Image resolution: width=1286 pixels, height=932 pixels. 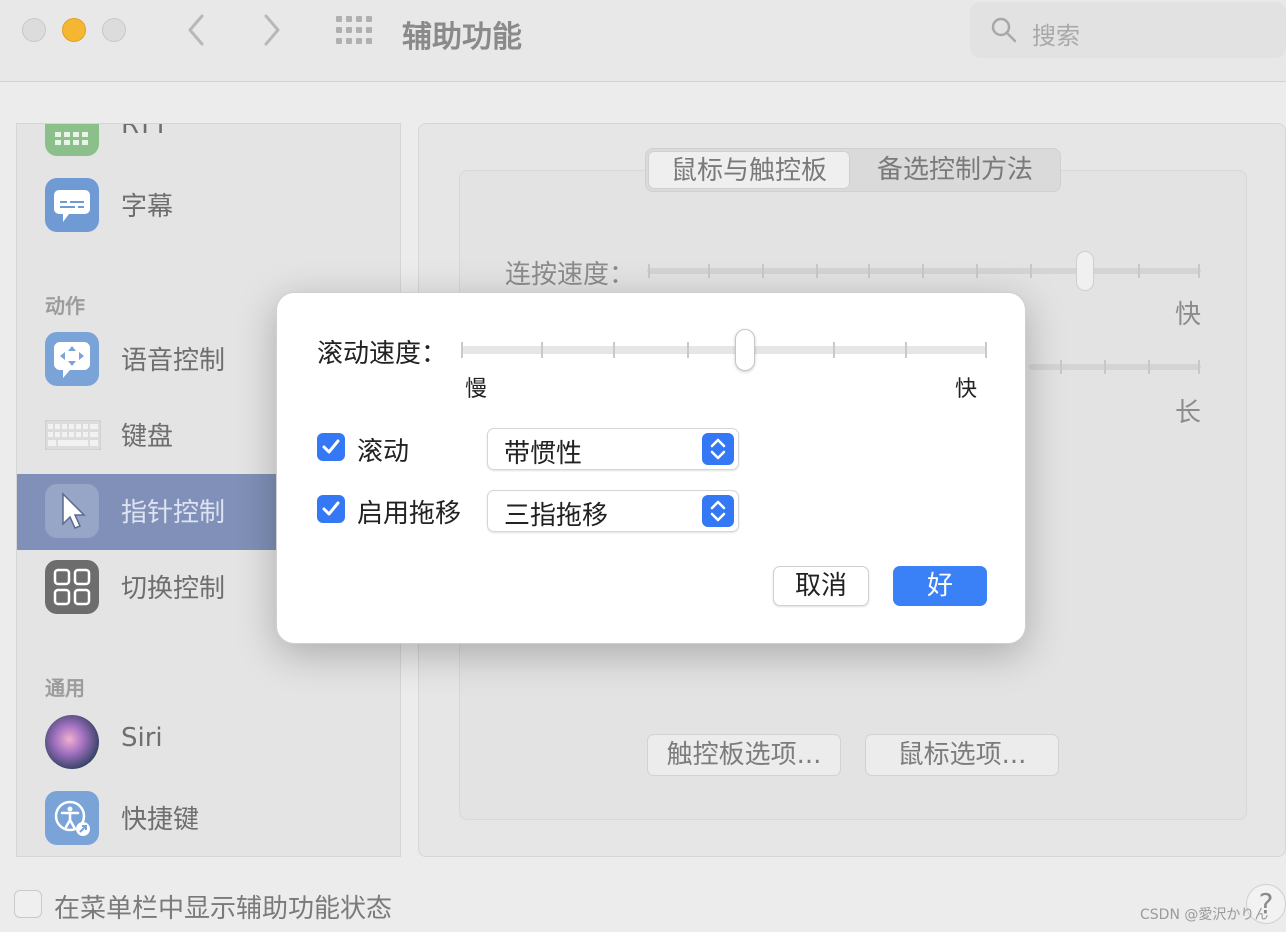 I want to click on cancel-button: 取消, so click(x=821, y=586).